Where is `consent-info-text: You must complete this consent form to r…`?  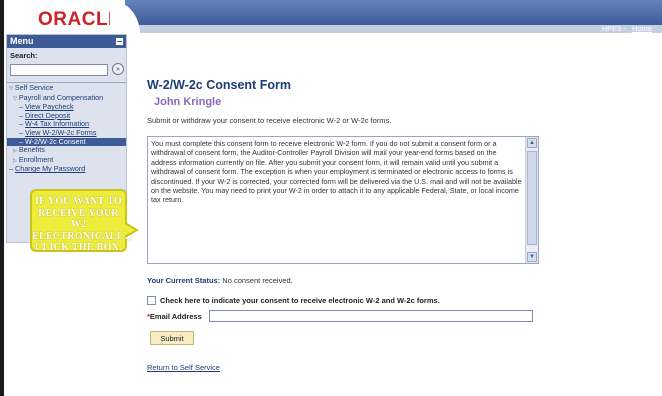
consent-info-text: You must complete this consent form to r… is located at coordinates (336, 172).